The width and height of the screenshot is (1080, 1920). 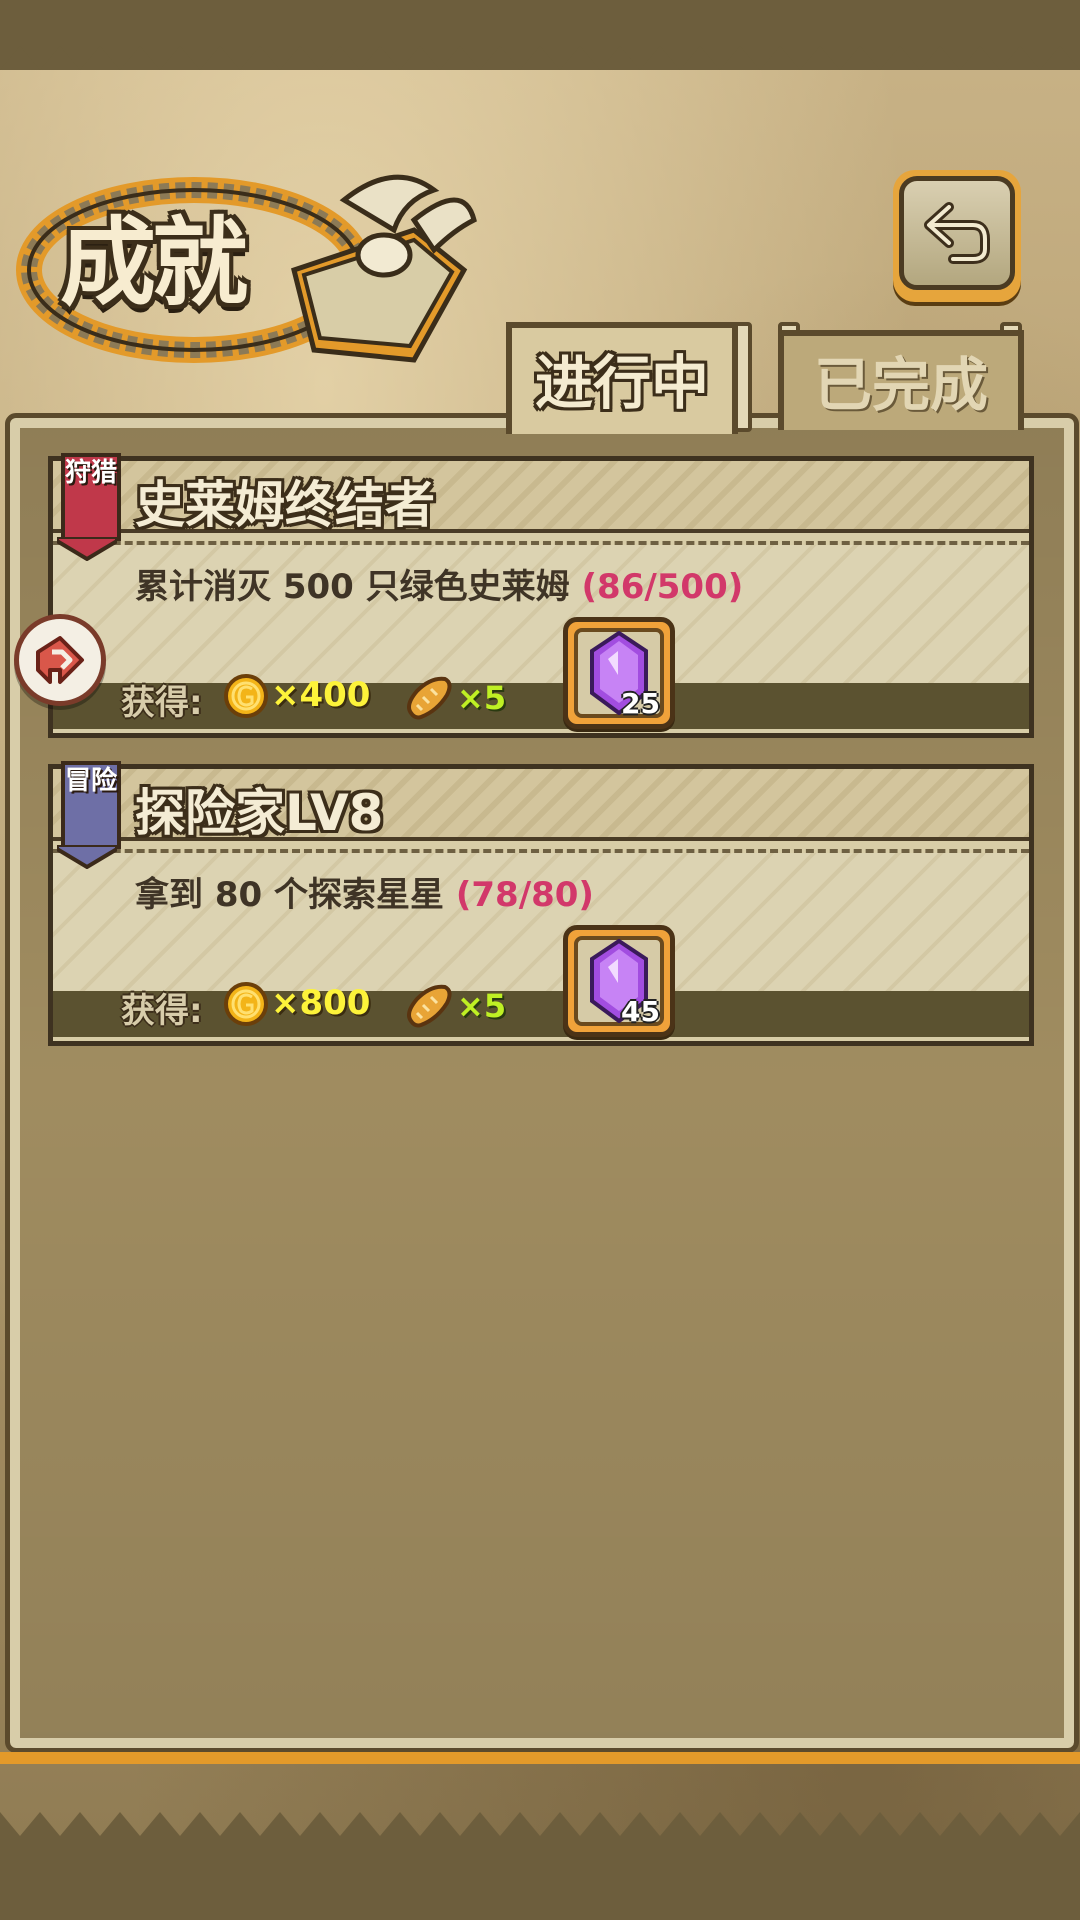 What do you see at coordinates (321, 1003) in the screenshot?
I see `coin-reward: ×800` at bounding box center [321, 1003].